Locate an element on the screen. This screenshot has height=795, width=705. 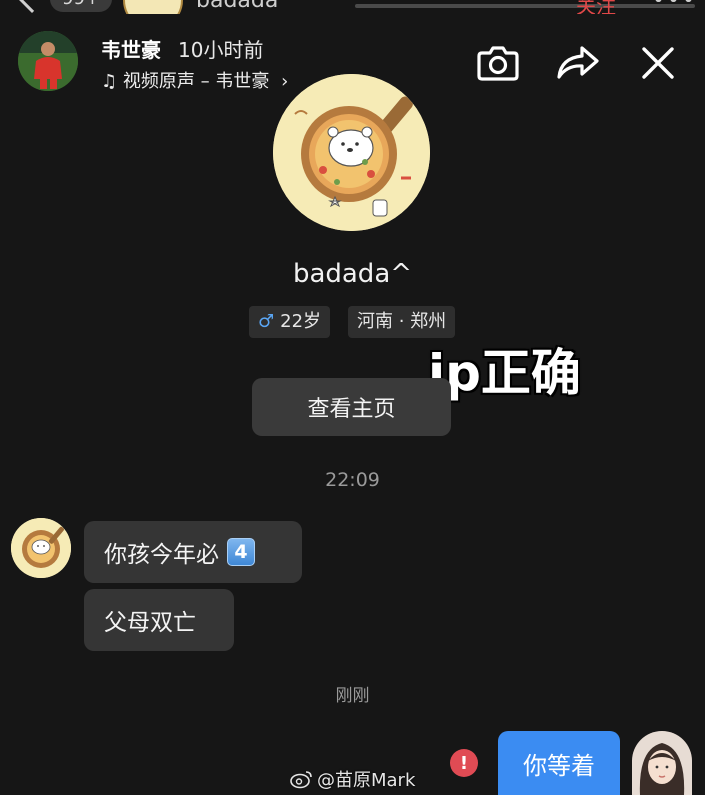
profile-avatar is located at coordinates (351, 152).